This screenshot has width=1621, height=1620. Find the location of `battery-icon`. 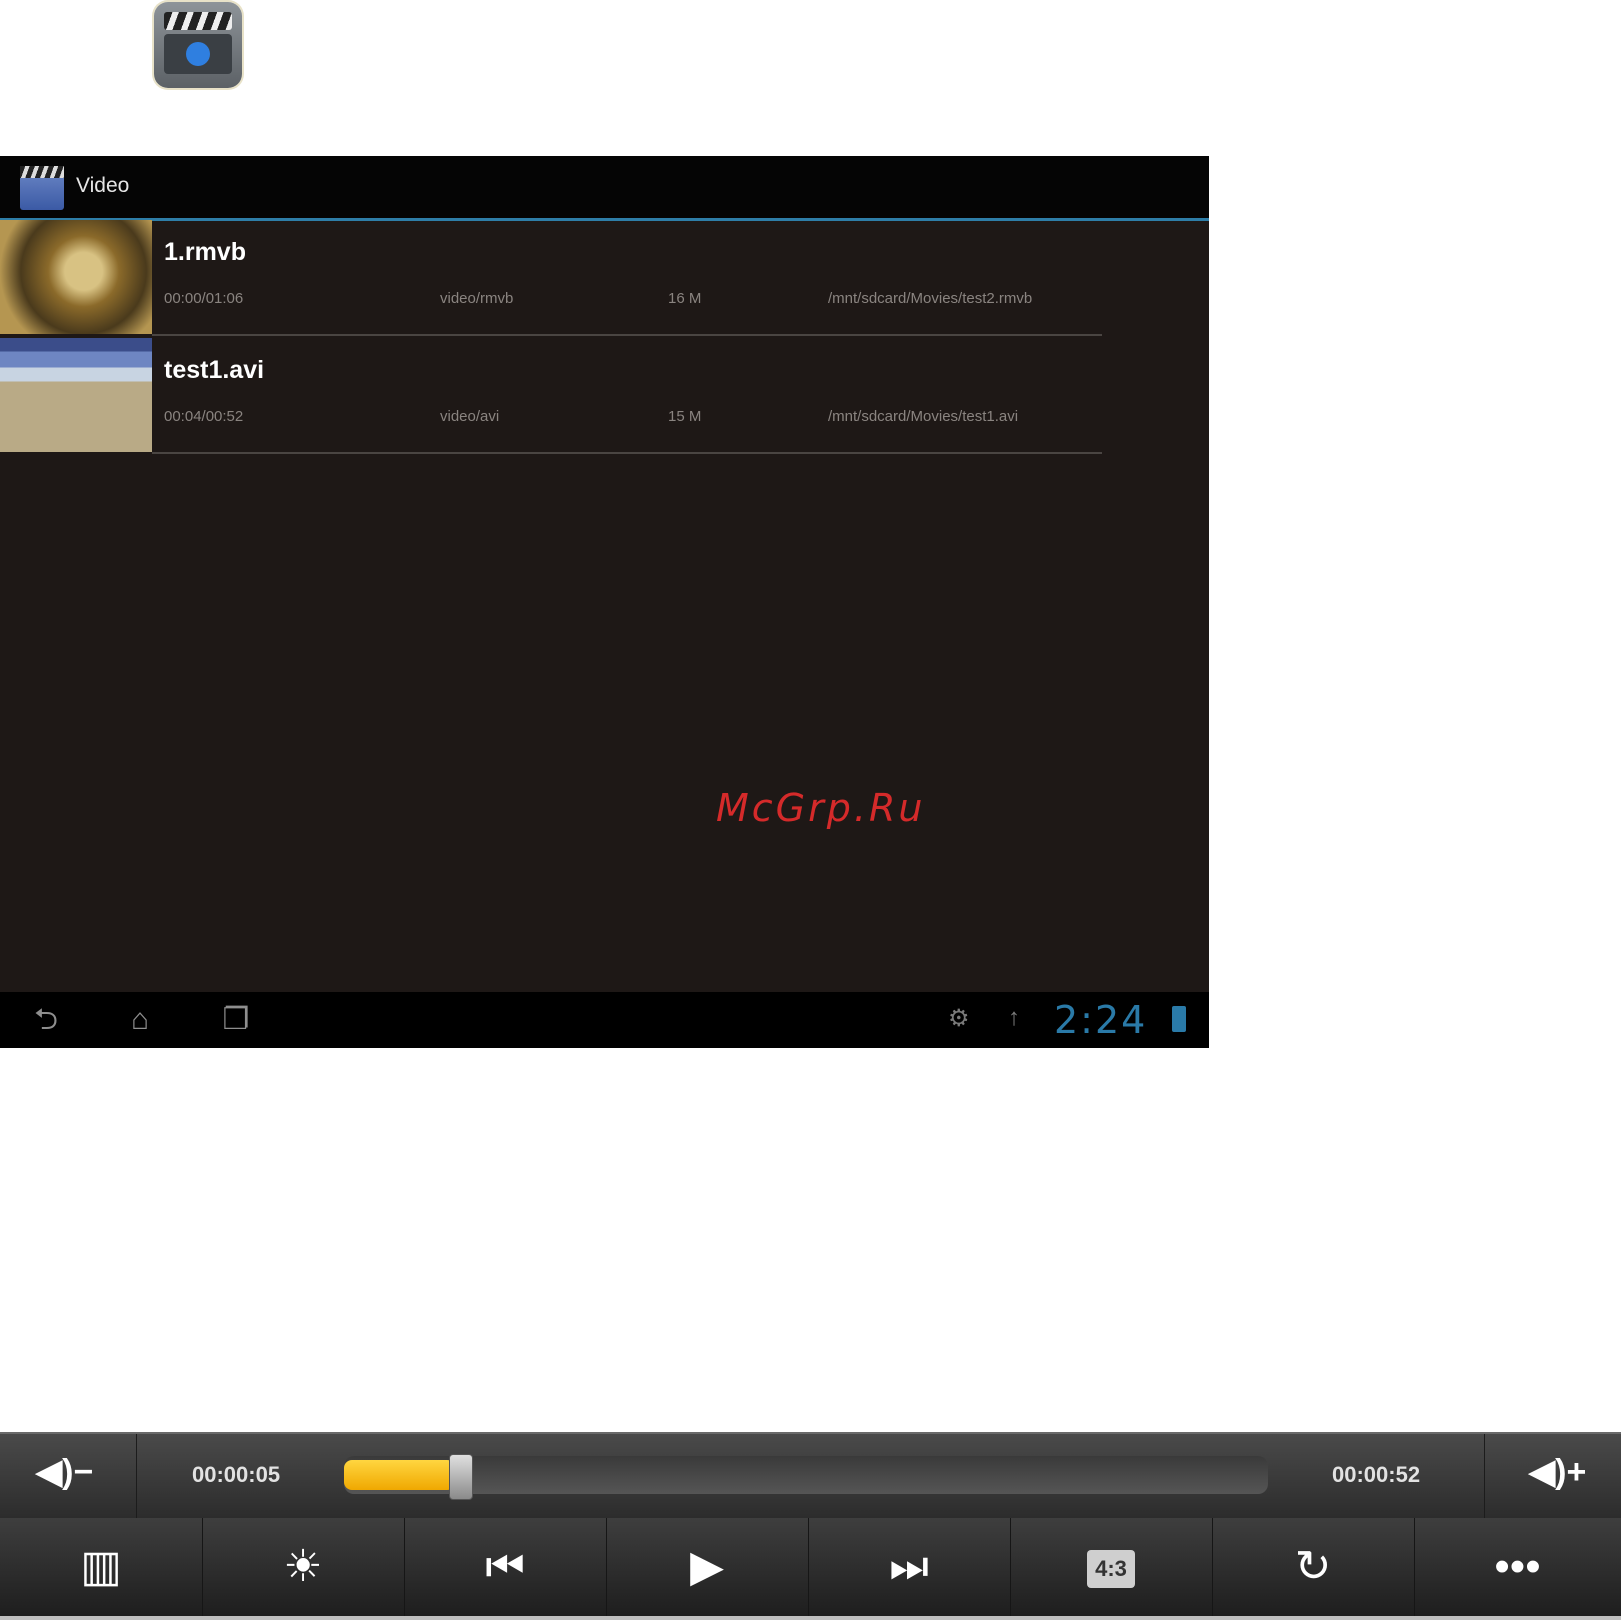

battery-icon is located at coordinates (1179, 1019).